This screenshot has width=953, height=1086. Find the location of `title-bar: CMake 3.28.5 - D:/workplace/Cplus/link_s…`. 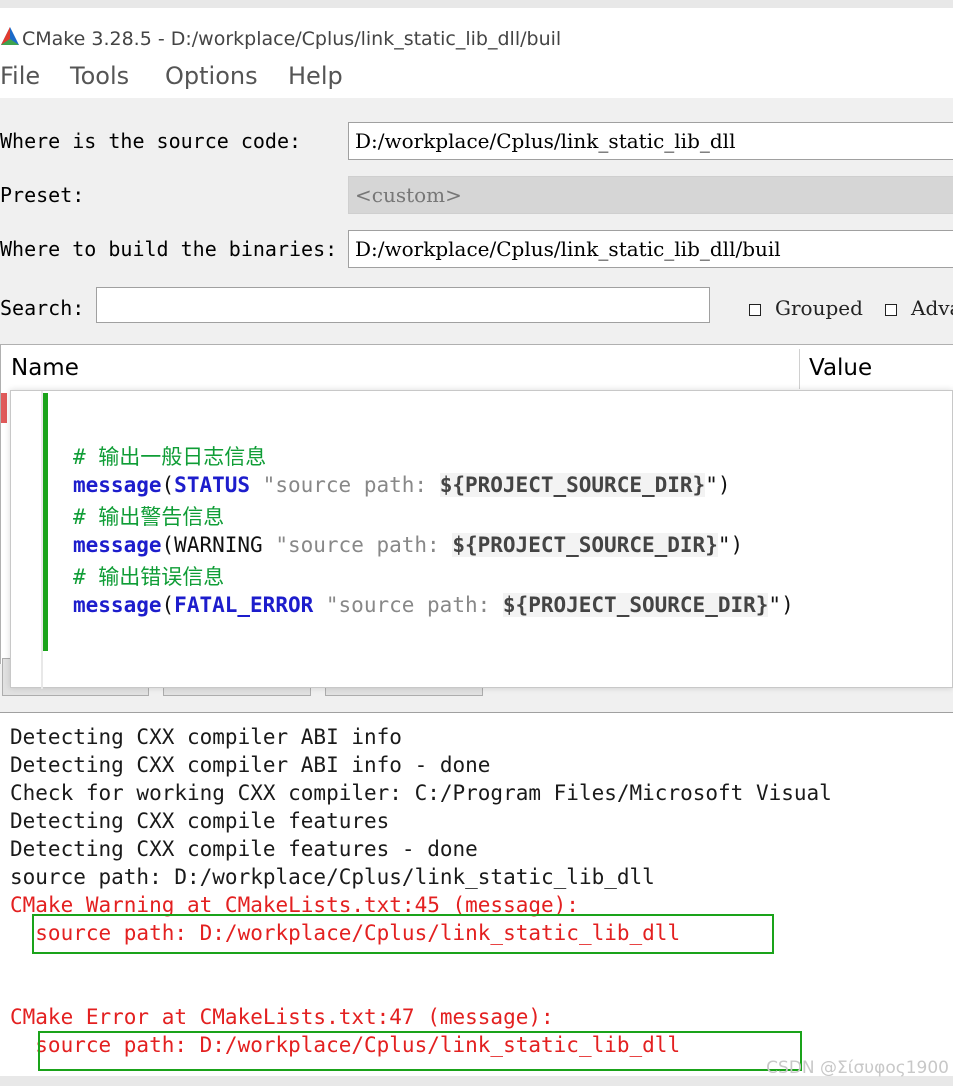

title-bar: CMake 3.28.5 - D:/workplace/Cplus/link_s… is located at coordinates (476, 31).